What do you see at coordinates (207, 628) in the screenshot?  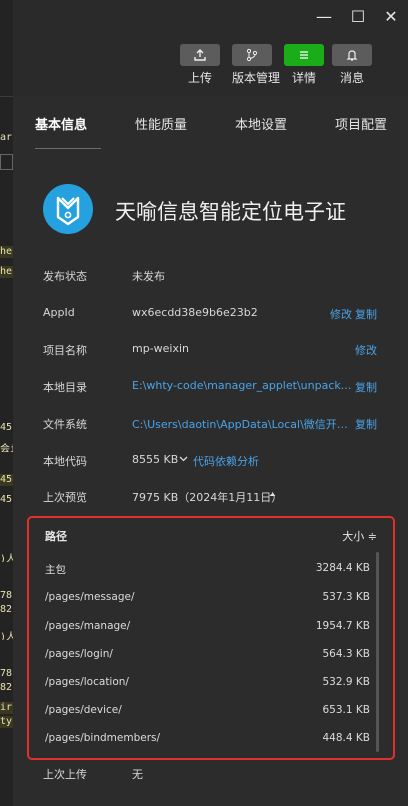 I see `table-row: /pages/manage/ 1954.7 KB` at bounding box center [207, 628].